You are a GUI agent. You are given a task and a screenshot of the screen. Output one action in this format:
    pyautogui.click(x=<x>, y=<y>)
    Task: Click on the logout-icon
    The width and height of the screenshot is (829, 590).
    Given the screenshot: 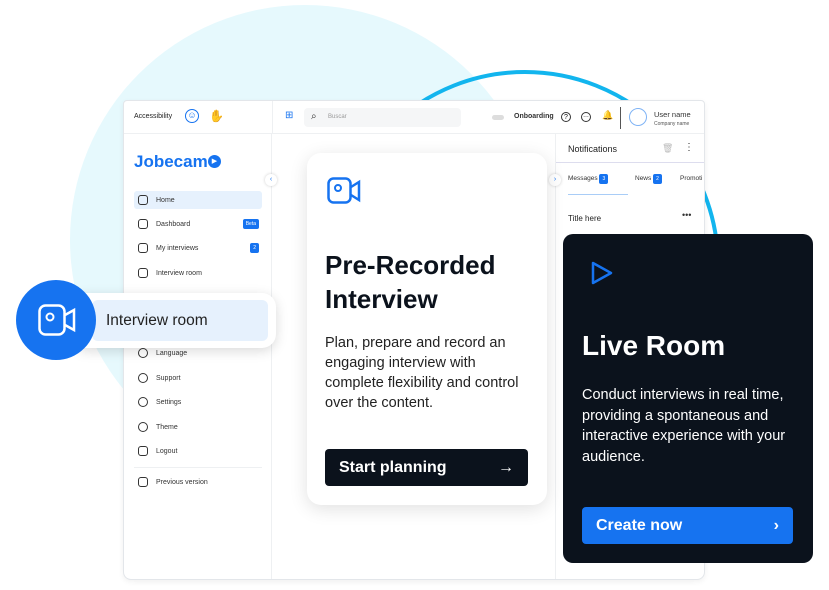 What is the action you would take?
    pyautogui.click(x=143, y=451)
    